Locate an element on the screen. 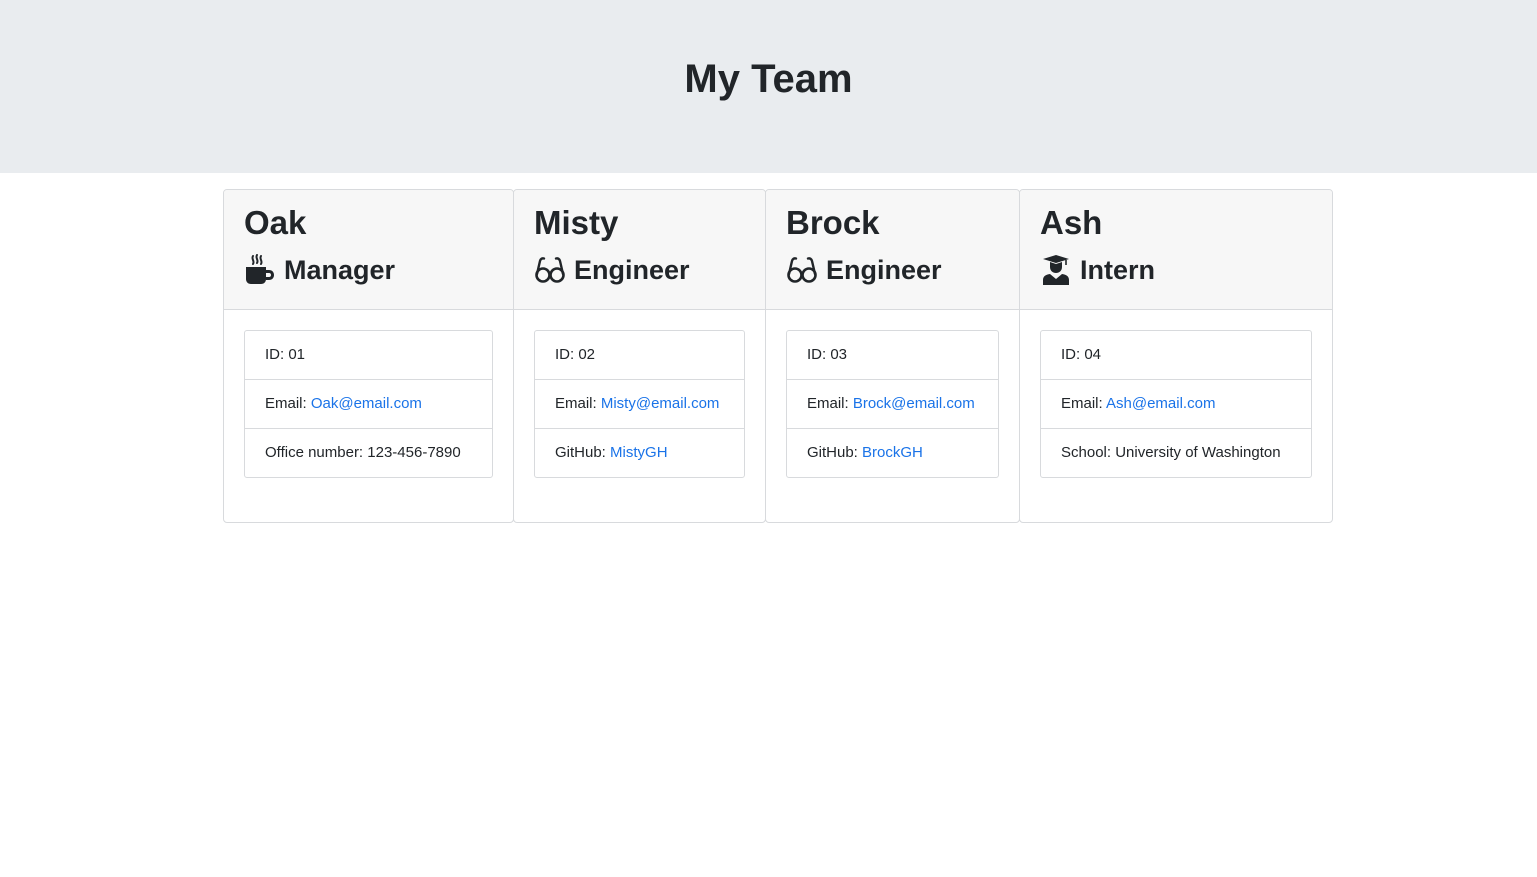 This screenshot has width=1537, height=877. employee-email: Email: Brock@email.com is located at coordinates (892, 404).